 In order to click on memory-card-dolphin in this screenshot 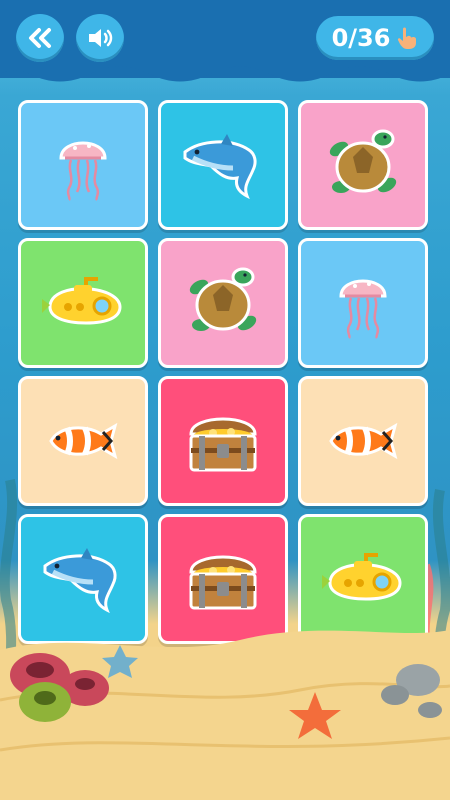, I will do `click(223, 165)`.